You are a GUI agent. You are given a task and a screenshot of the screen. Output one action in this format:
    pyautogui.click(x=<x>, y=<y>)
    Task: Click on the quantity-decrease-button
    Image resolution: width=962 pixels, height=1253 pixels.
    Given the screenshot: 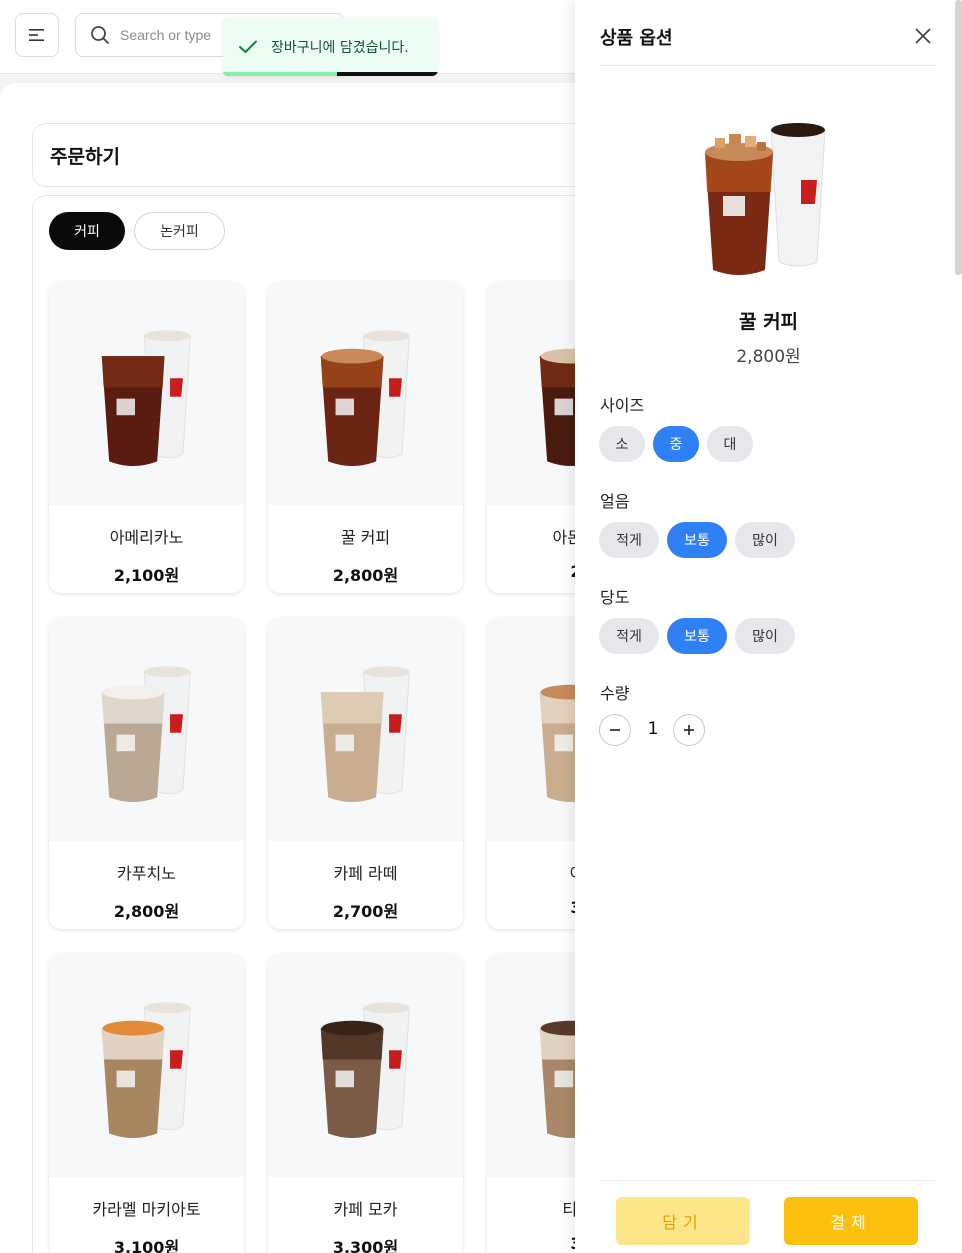 What is the action you would take?
    pyautogui.click(x=615, y=730)
    